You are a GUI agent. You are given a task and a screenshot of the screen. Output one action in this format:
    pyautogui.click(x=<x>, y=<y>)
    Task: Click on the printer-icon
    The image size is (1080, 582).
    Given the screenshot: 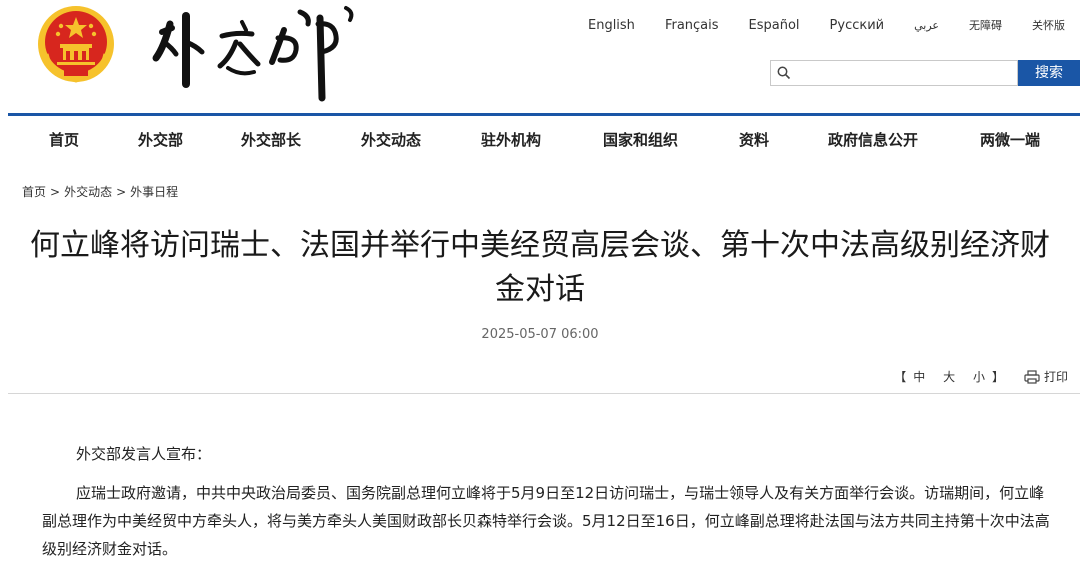 What is the action you would take?
    pyautogui.click(x=1032, y=376)
    